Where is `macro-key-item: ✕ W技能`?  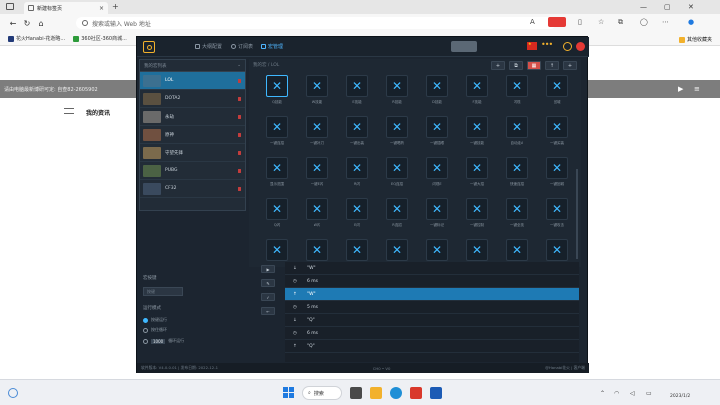 macro-key-item: ✕ W技能 is located at coordinates (317, 91).